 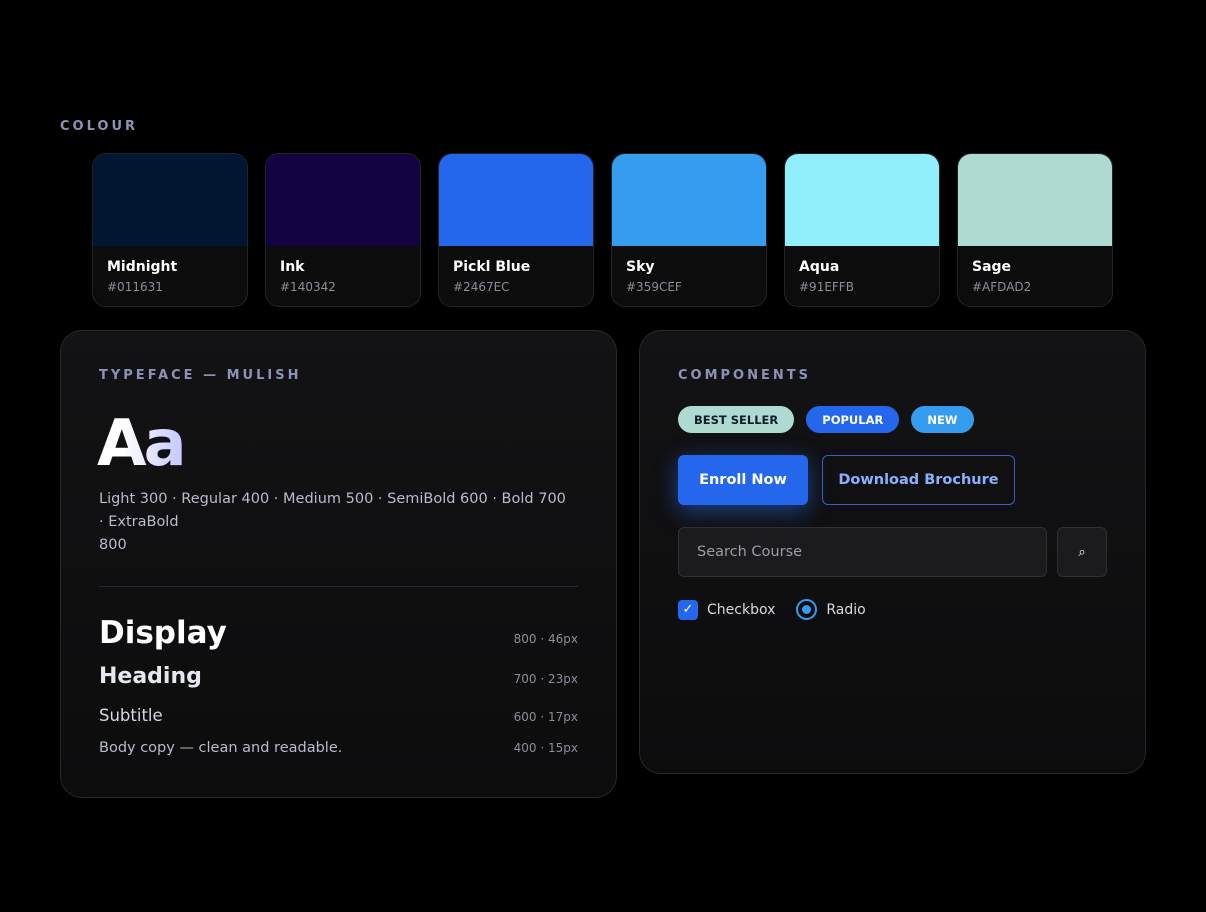 I want to click on swatch-name: Aqua, so click(x=819, y=267).